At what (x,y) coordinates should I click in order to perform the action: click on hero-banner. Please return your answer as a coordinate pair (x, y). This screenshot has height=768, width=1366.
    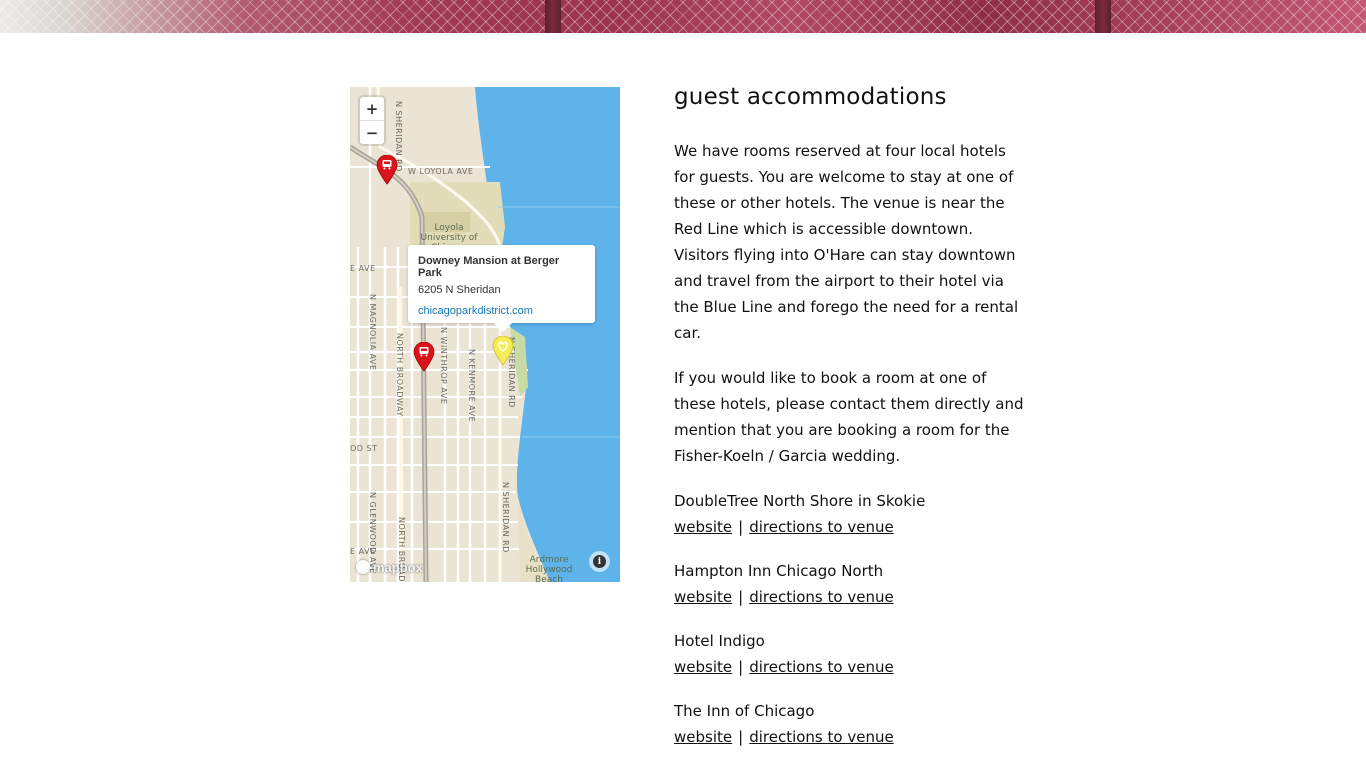
    Looking at the image, I should click on (683, 16).